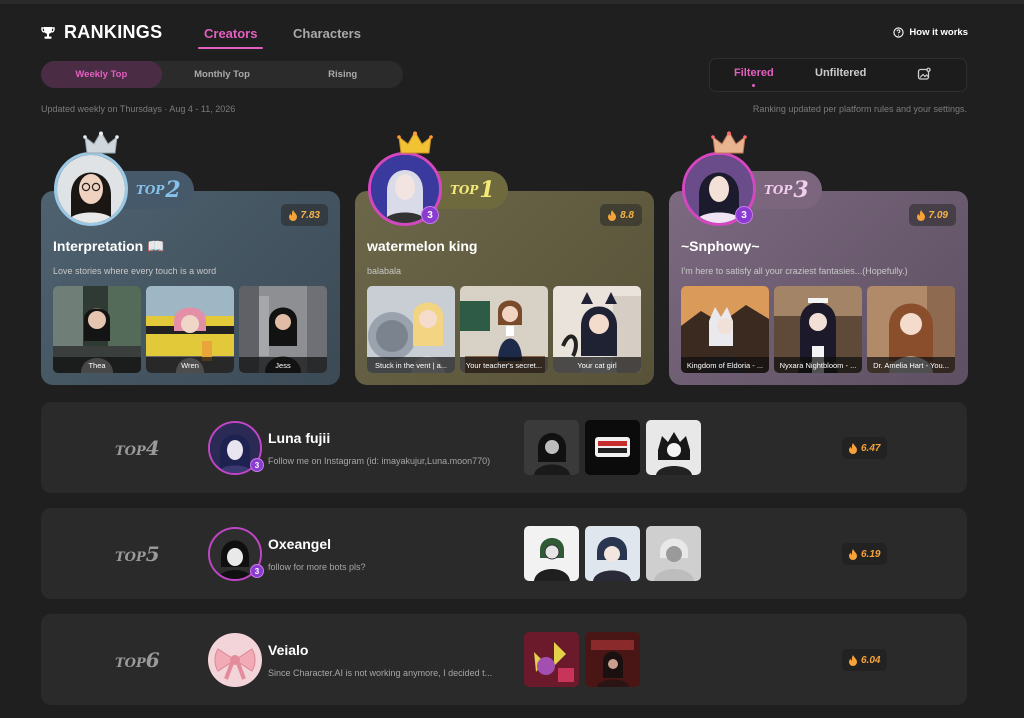  I want to click on gold-crown-icon, so click(415, 142).